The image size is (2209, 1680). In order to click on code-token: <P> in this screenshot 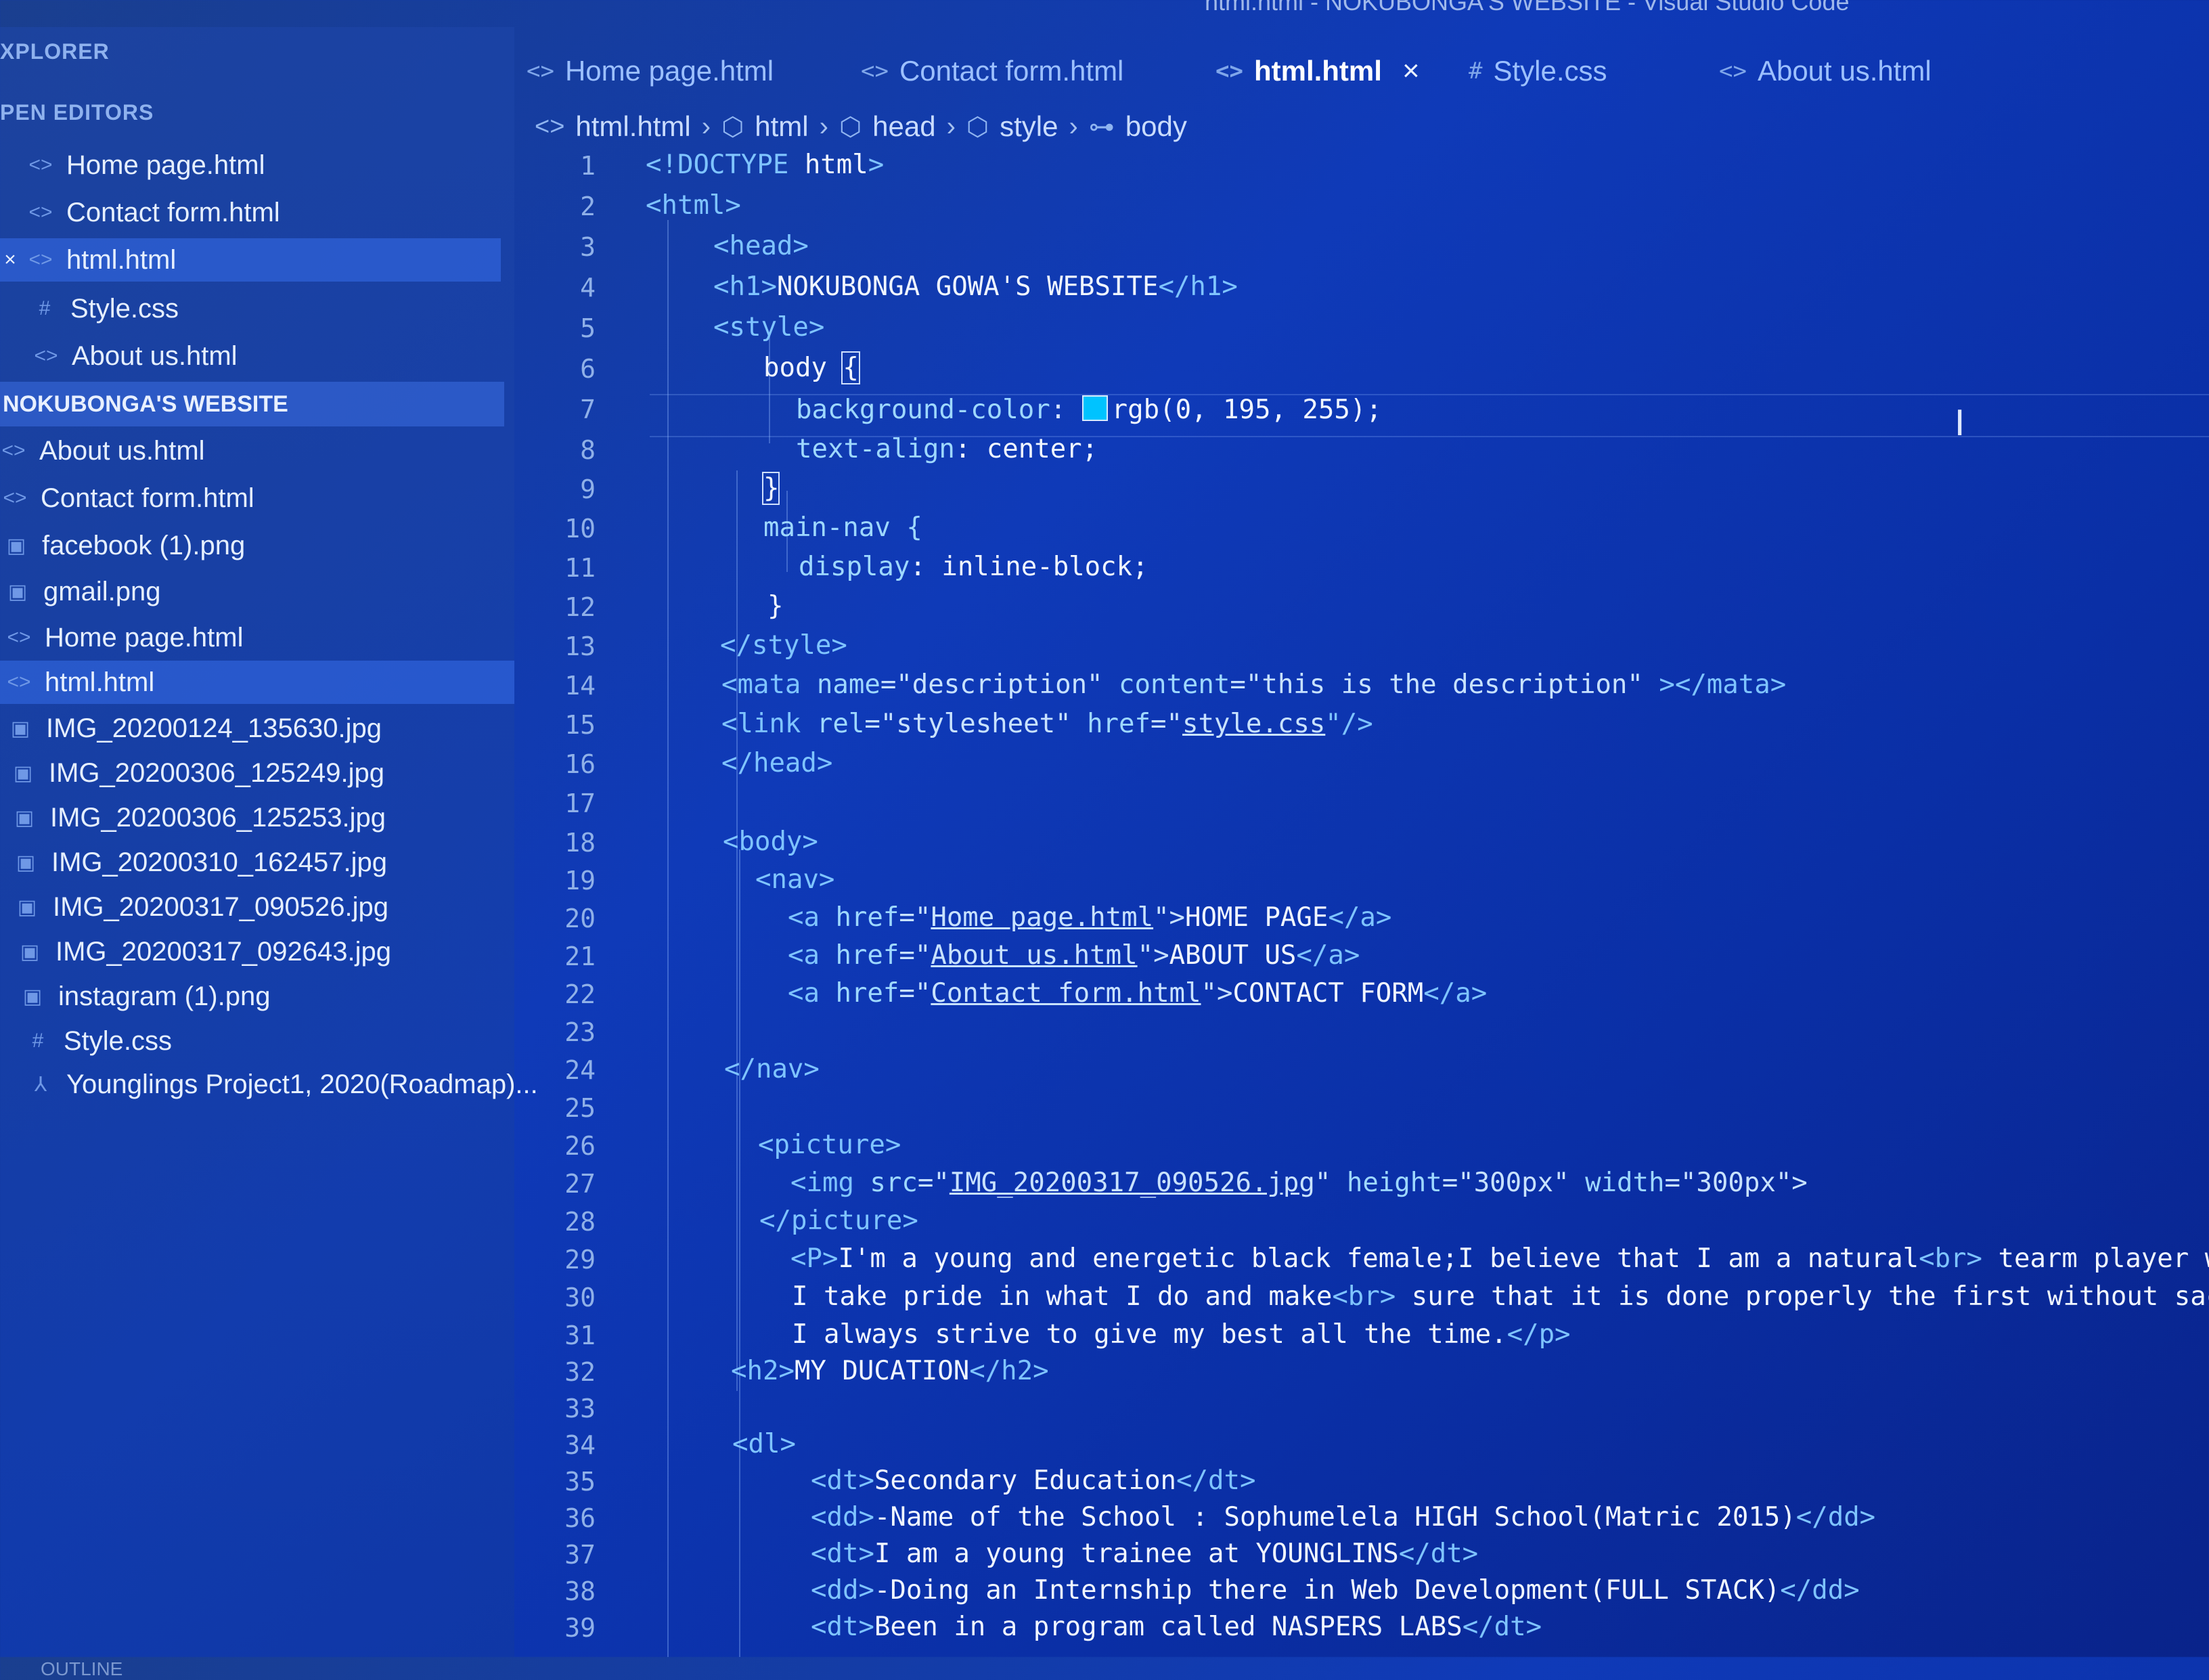, I will do `click(815, 1259)`.